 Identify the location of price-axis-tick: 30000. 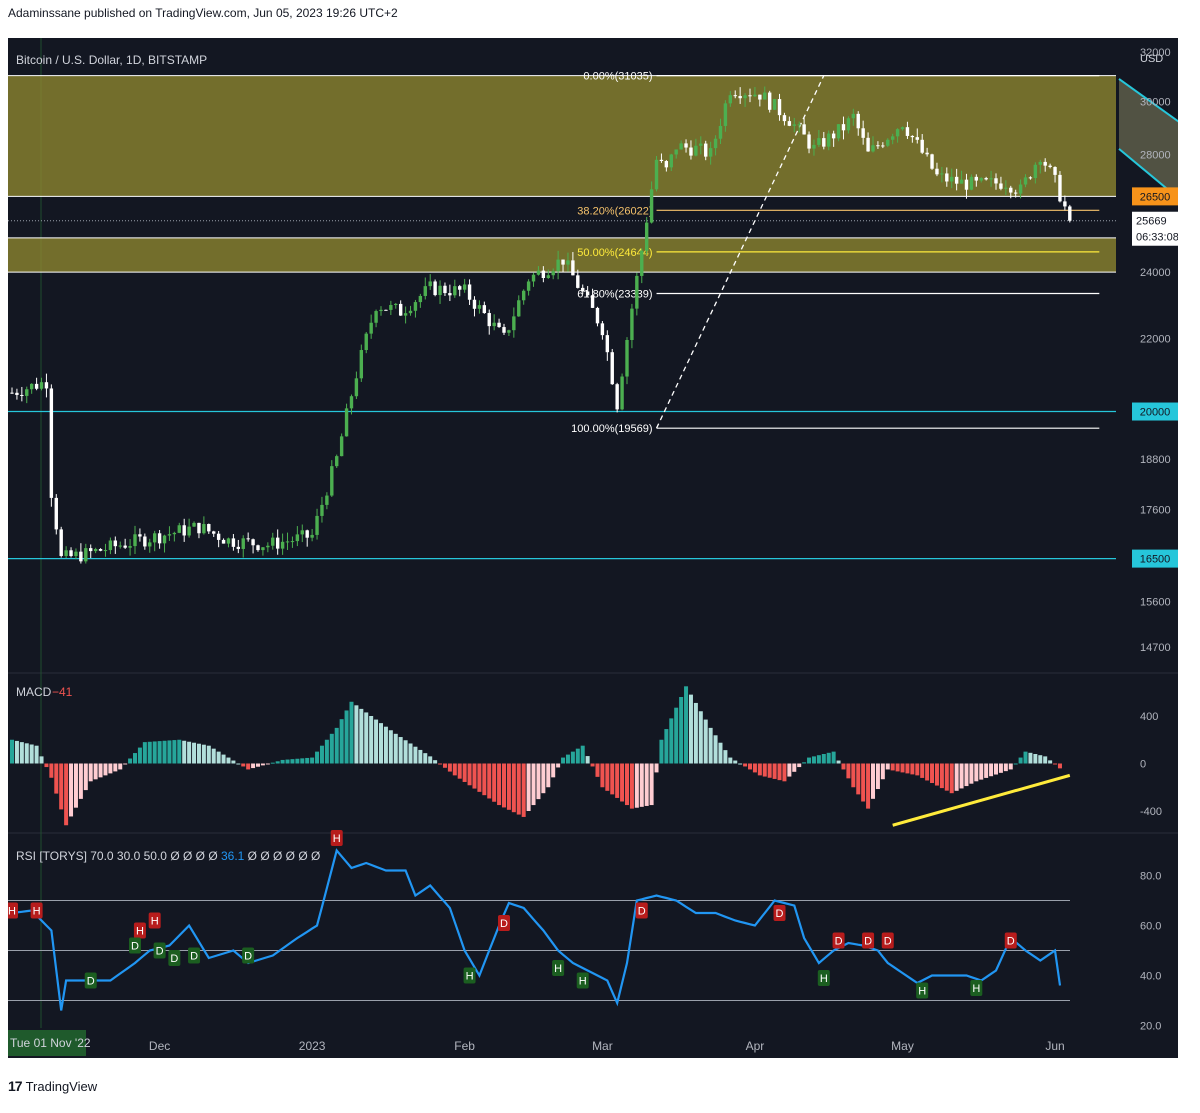
(1155, 103).